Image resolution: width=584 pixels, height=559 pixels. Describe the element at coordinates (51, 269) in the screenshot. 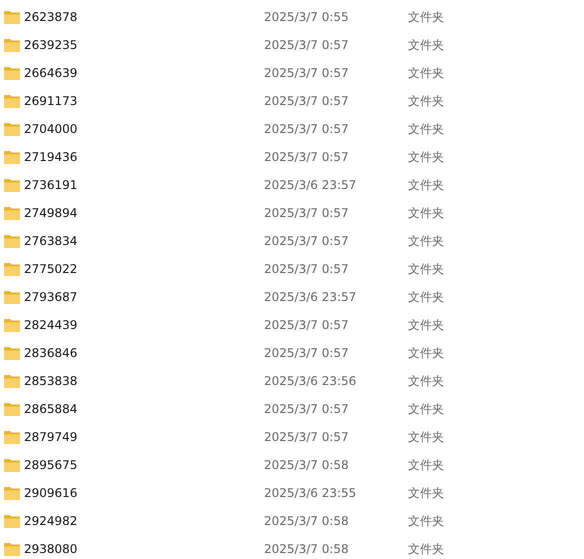

I see `file-name: 2775022` at that location.